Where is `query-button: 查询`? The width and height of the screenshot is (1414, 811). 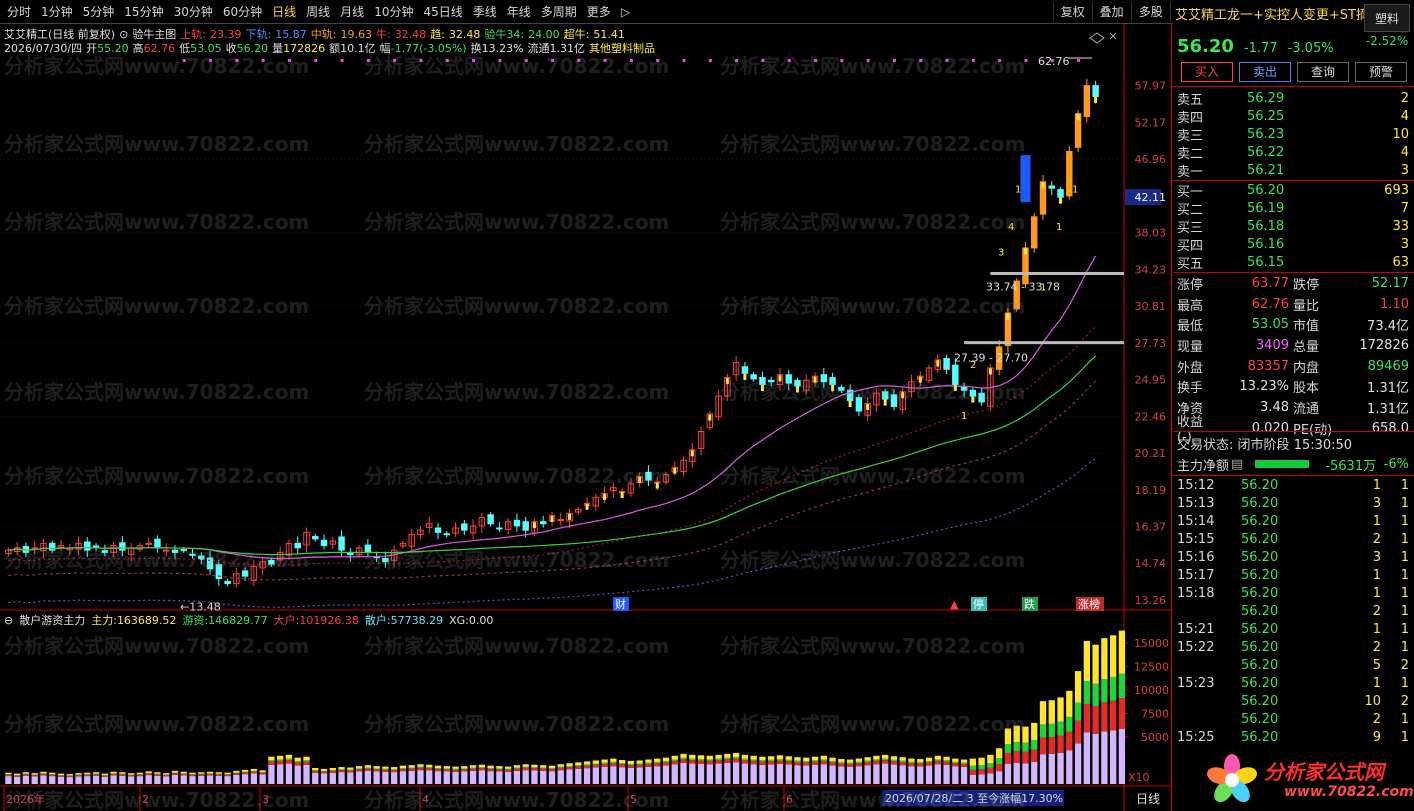
query-button: 查询 is located at coordinates (1323, 72).